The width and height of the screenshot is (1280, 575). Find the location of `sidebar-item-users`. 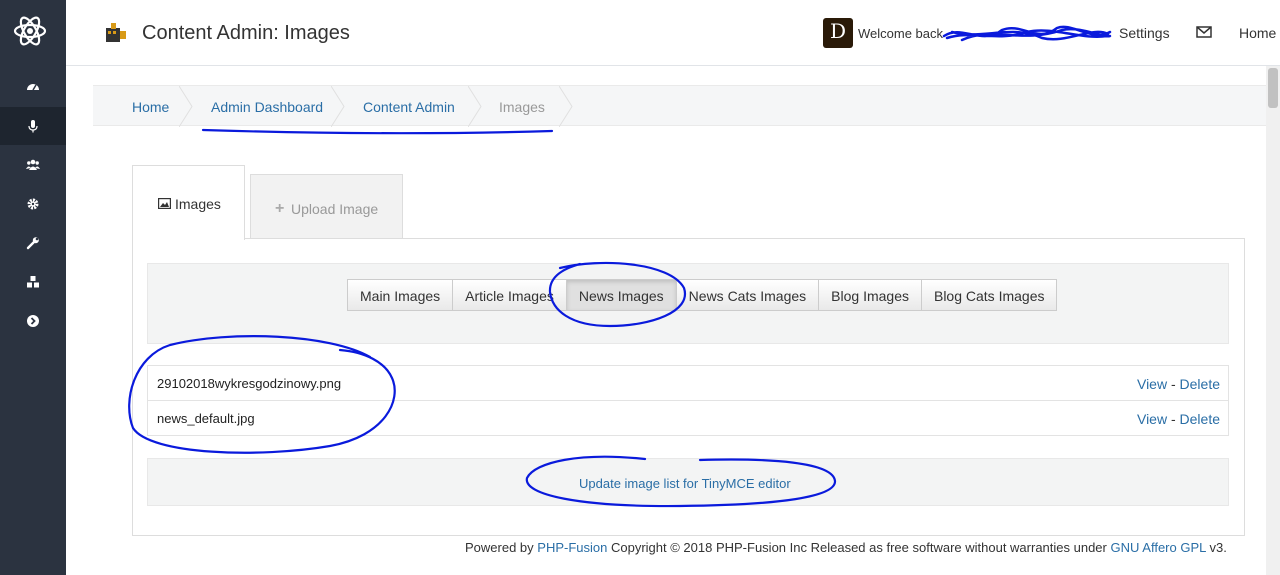

sidebar-item-users is located at coordinates (33, 165).